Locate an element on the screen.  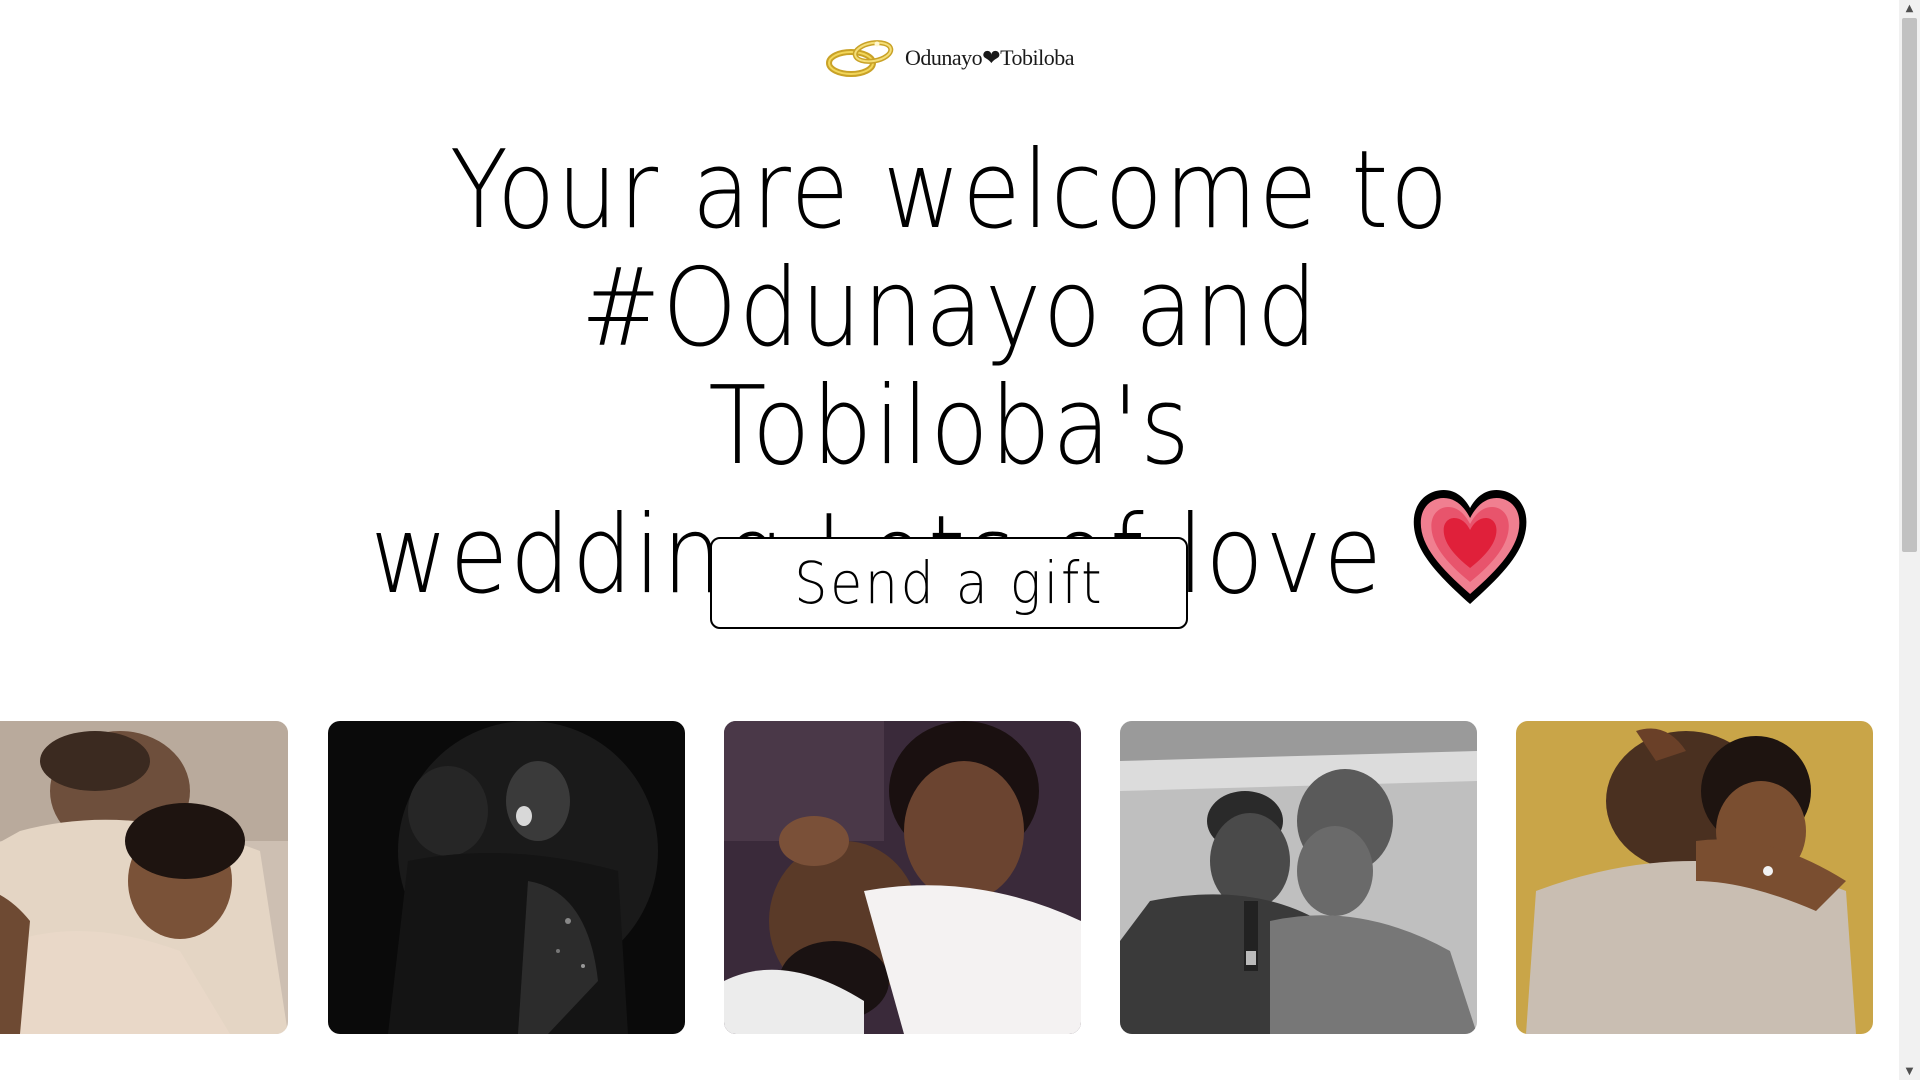
vertical-scrollbar: ▲ ▼ is located at coordinates (1909, 540).